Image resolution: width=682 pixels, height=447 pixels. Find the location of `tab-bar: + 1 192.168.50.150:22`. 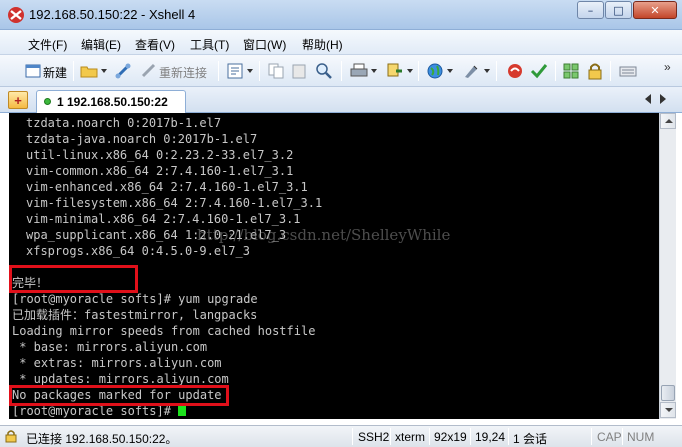

tab-bar: + 1 192.168.50.150:22 is located at coordinates (341, 100).